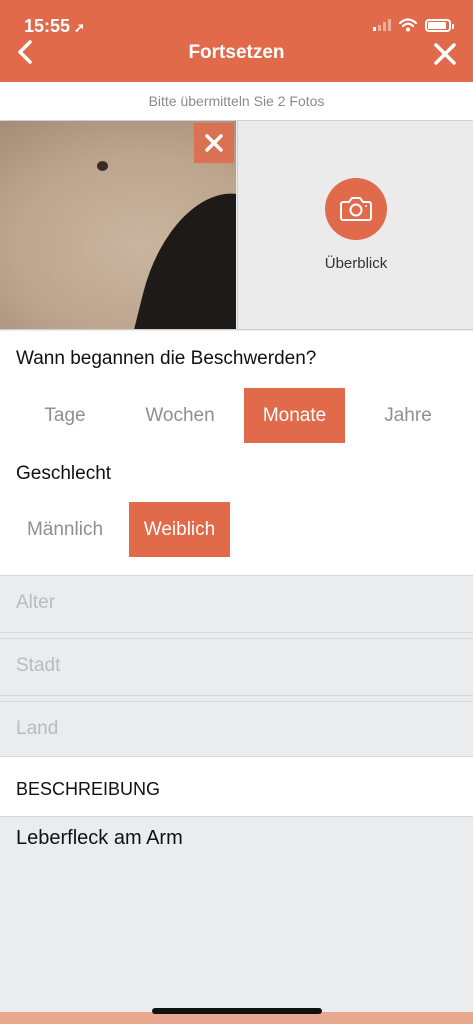 Image resolution: width=473 pixels, height=1024 pixels. What do you see at coordinates (64, 473) in the screenshot?
I see `gender-question: Geschlecht` at bounding box center [64, 473].